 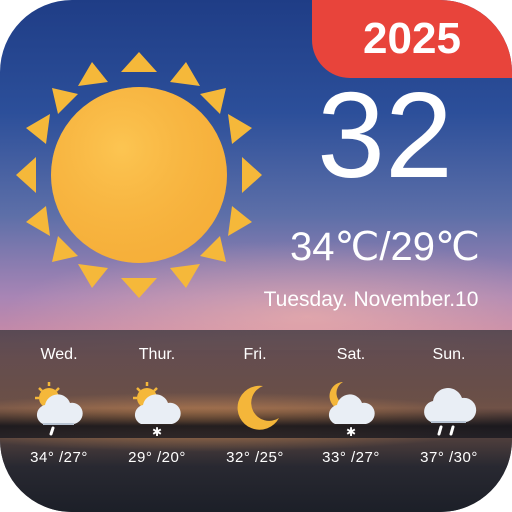 What do you see at coordinates (157, 354) in the screenshot?
I see `day-name: Thur.` at bounding box center [157, 354].